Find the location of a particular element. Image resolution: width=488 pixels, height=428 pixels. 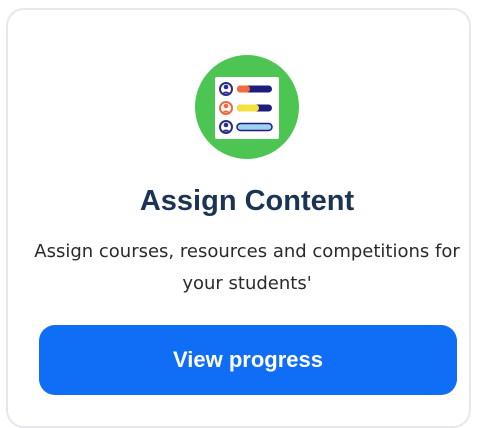

assign-list-icon is located at coordinates (247, 107).